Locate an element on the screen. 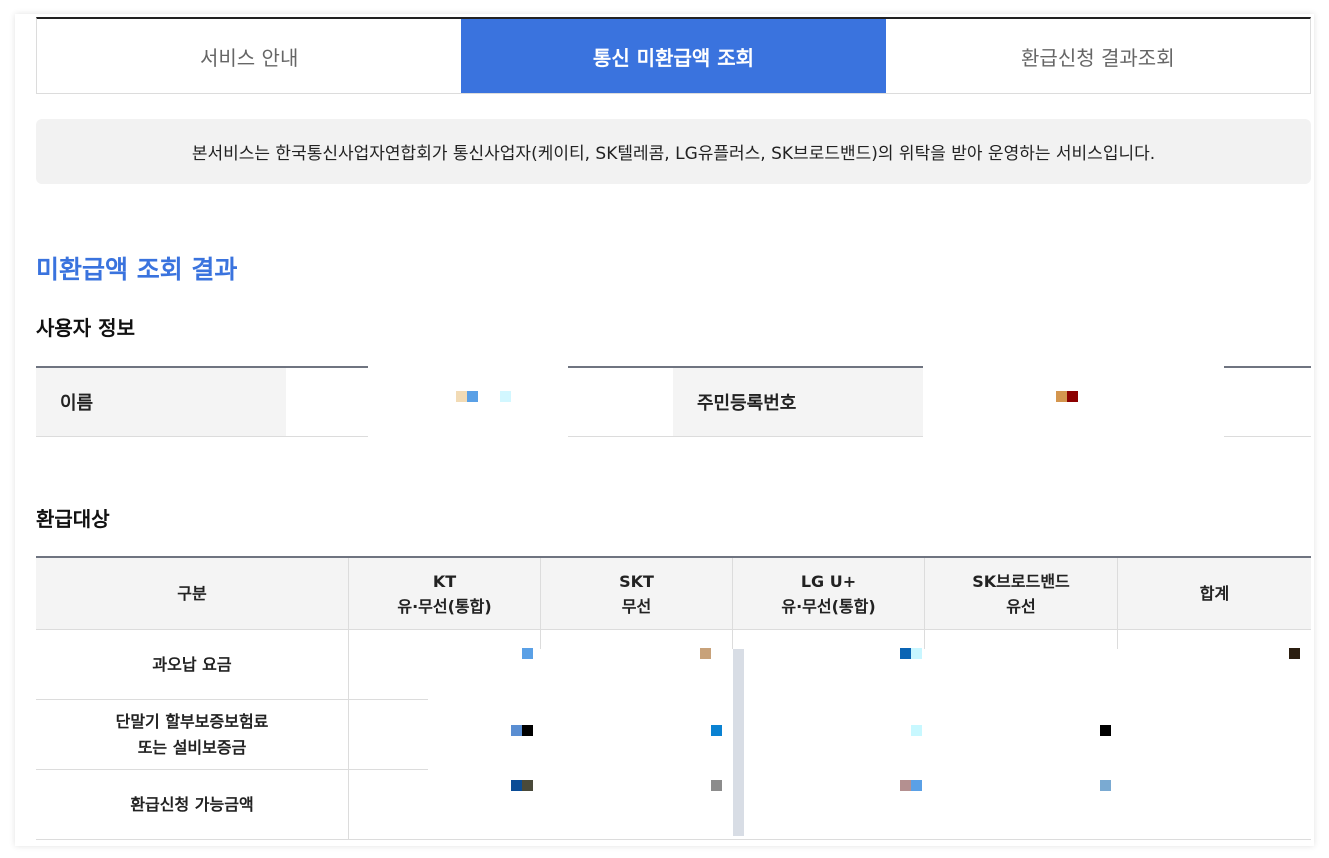 This screenshot has width=1329, height=858. tab-service-guide: 서비스 안내 is located at coordinates (249, 56).